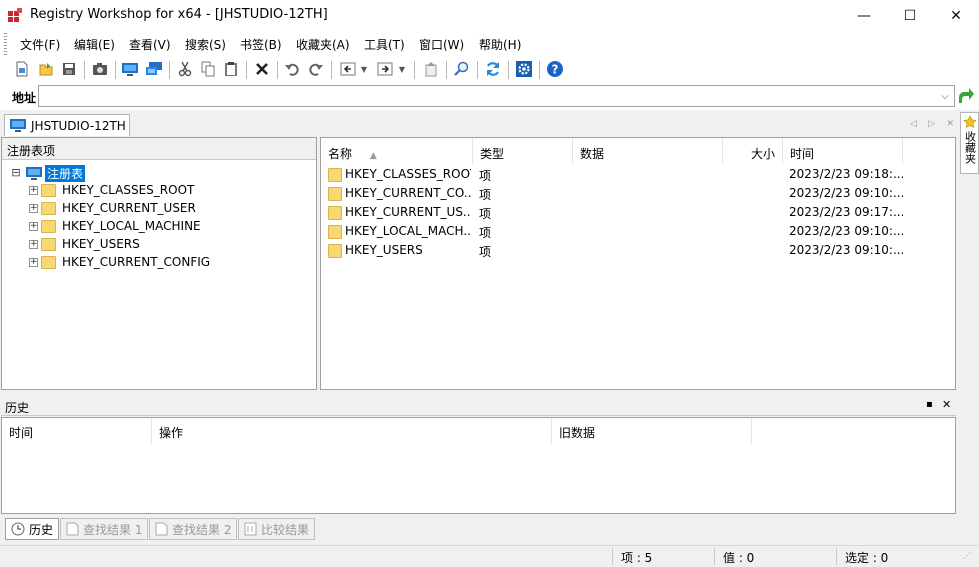 This screenshot has width=979, height=567. Describe the element at coordinates (205, 44) in the screenshot. I see `menu-search: 搜索(S)` at that location.